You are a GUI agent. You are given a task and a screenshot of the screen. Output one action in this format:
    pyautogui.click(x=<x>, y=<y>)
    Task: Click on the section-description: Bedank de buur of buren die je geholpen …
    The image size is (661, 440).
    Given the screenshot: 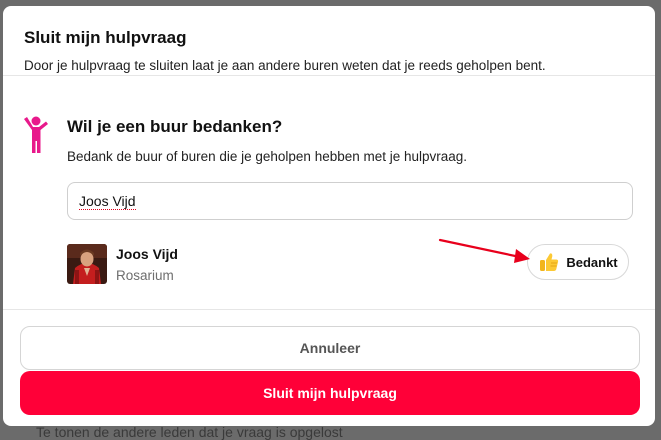 What is the action you would take?
    pyautogui.click(x=267, y=156)
    